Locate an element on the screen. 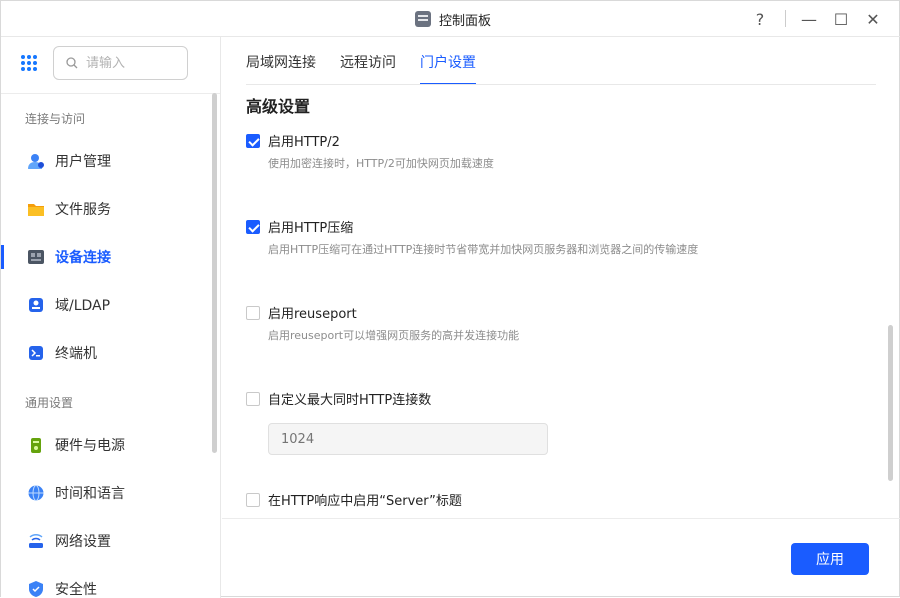 The image size is (900, 598). tabs-divider is located at coordinates (561, 84).